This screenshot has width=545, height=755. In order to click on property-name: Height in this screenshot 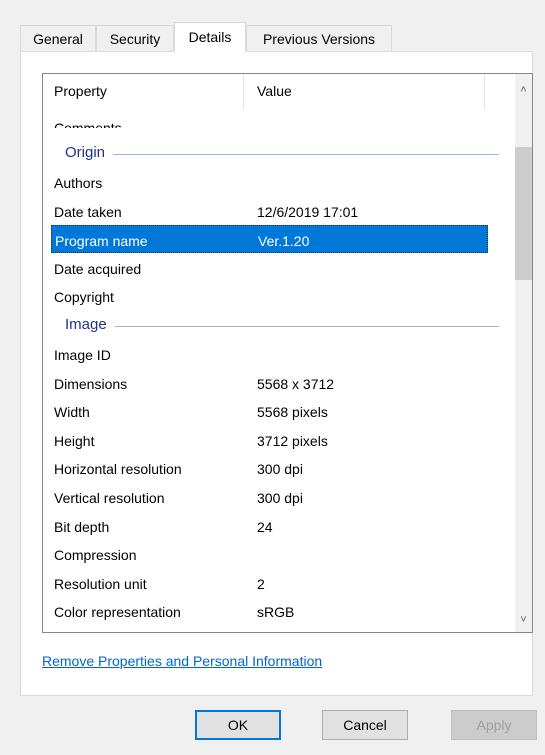, I will do `click(74, 440)`.